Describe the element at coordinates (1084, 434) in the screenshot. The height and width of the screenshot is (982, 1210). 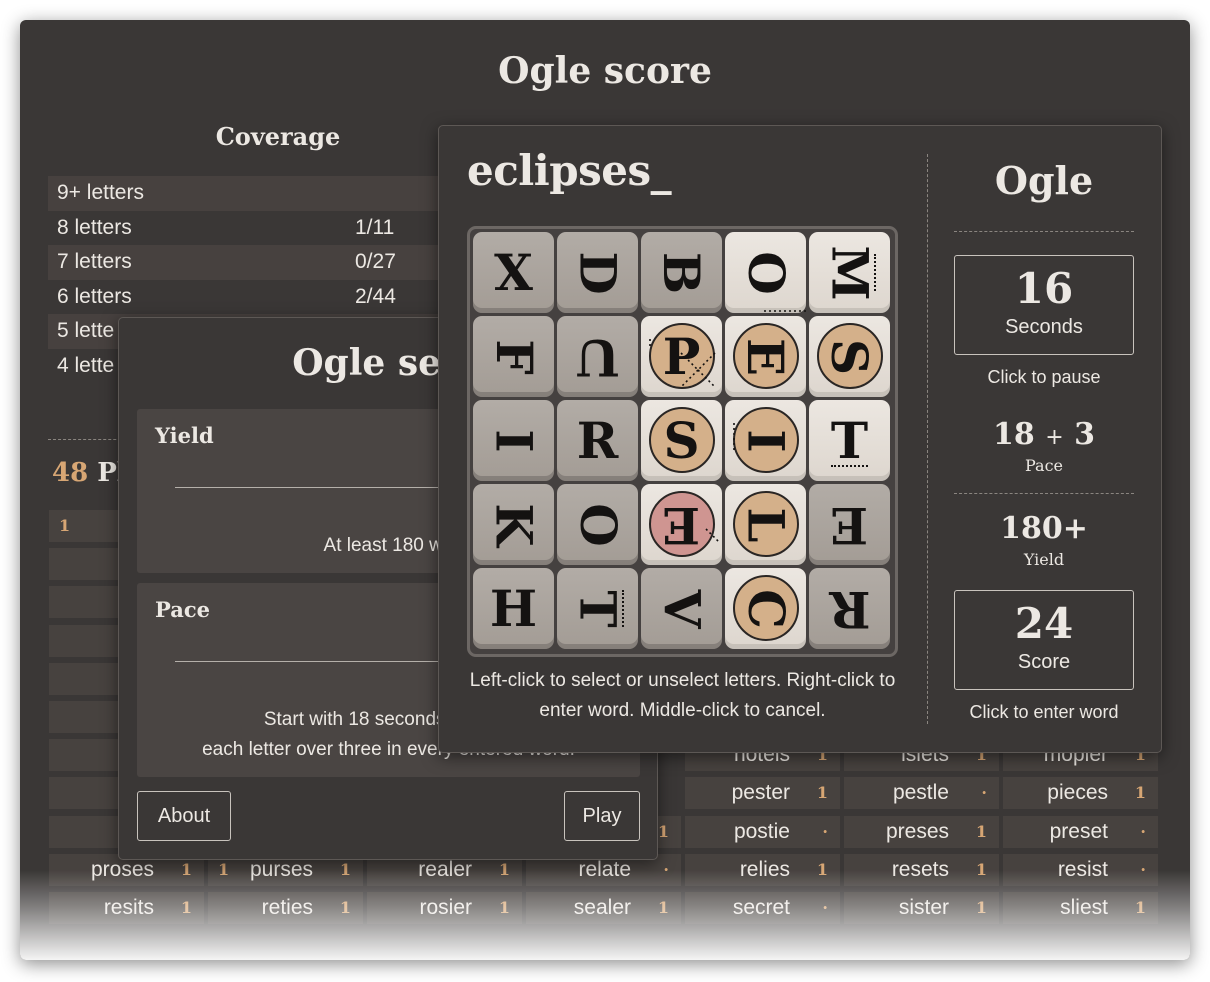
I see `pace-bonus: 3` at that location.